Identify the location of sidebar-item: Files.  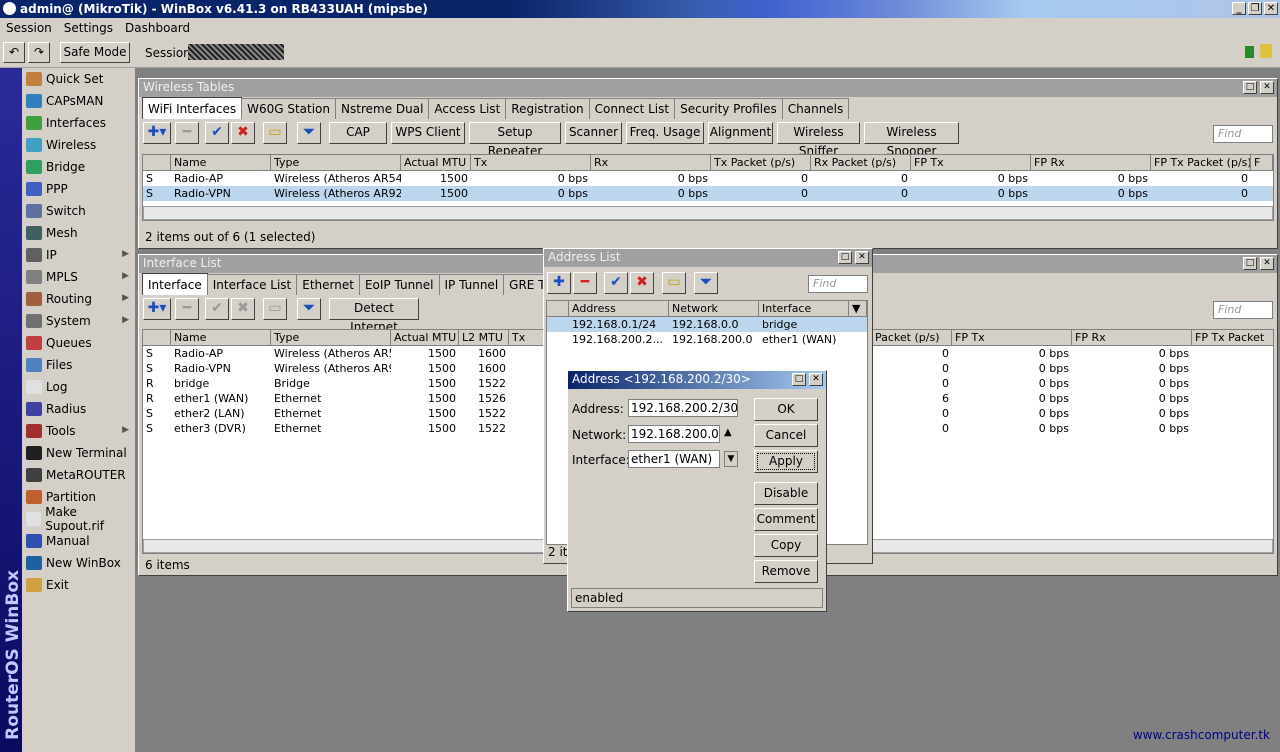
(78, 365).